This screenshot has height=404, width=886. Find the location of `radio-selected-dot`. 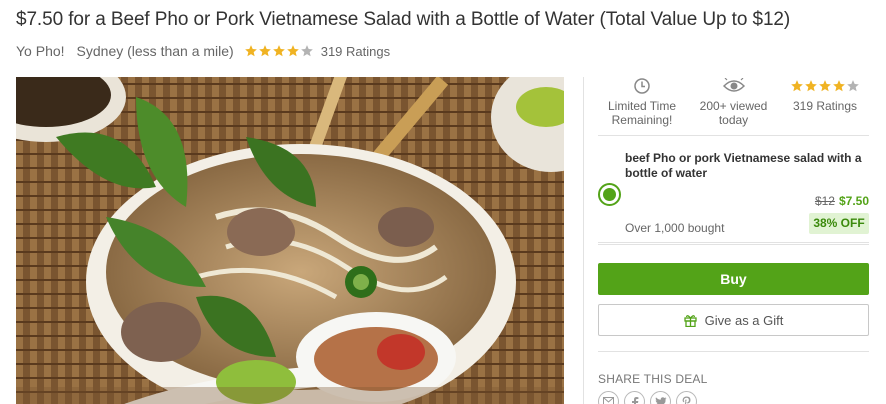

radio-selected-dot is located at coordinates (609, 194).